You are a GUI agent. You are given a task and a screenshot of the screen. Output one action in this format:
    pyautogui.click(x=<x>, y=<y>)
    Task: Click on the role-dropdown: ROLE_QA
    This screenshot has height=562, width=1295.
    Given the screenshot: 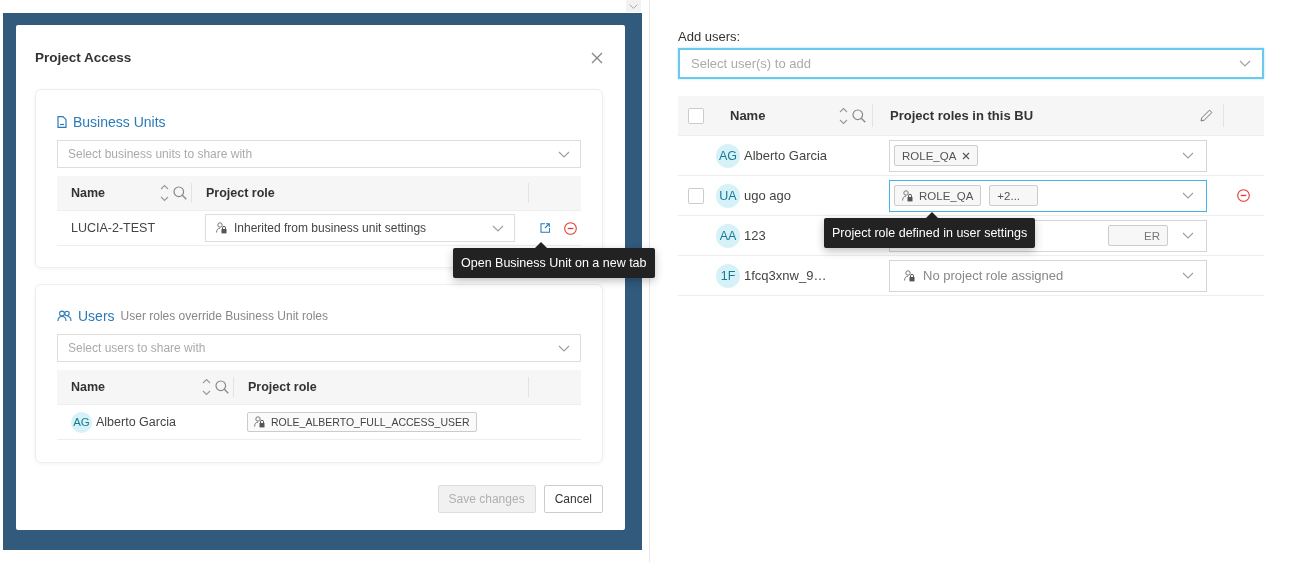 What is the action you would take?
    pyautogui.click(x=1048, y=155)
    